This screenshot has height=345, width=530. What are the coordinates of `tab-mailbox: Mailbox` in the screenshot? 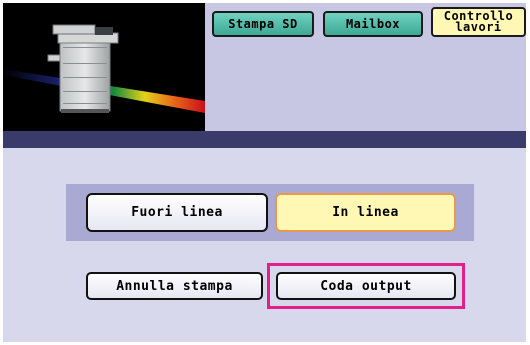 It's located at (373, 24).